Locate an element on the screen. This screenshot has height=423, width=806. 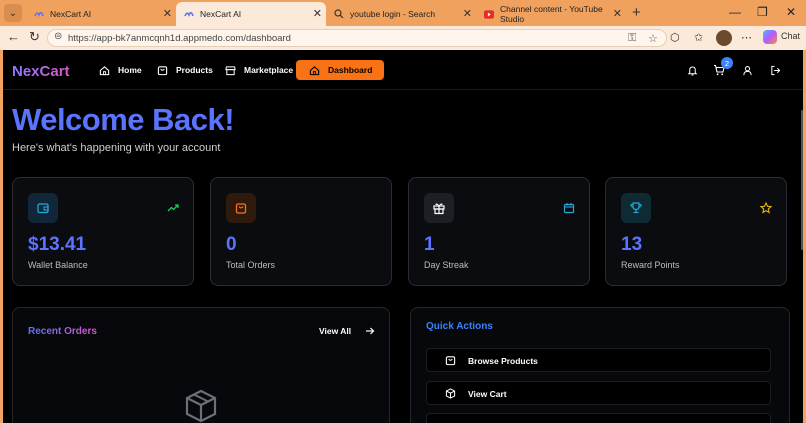
brand-logo: NexCart is located at coordinates (41, 71).